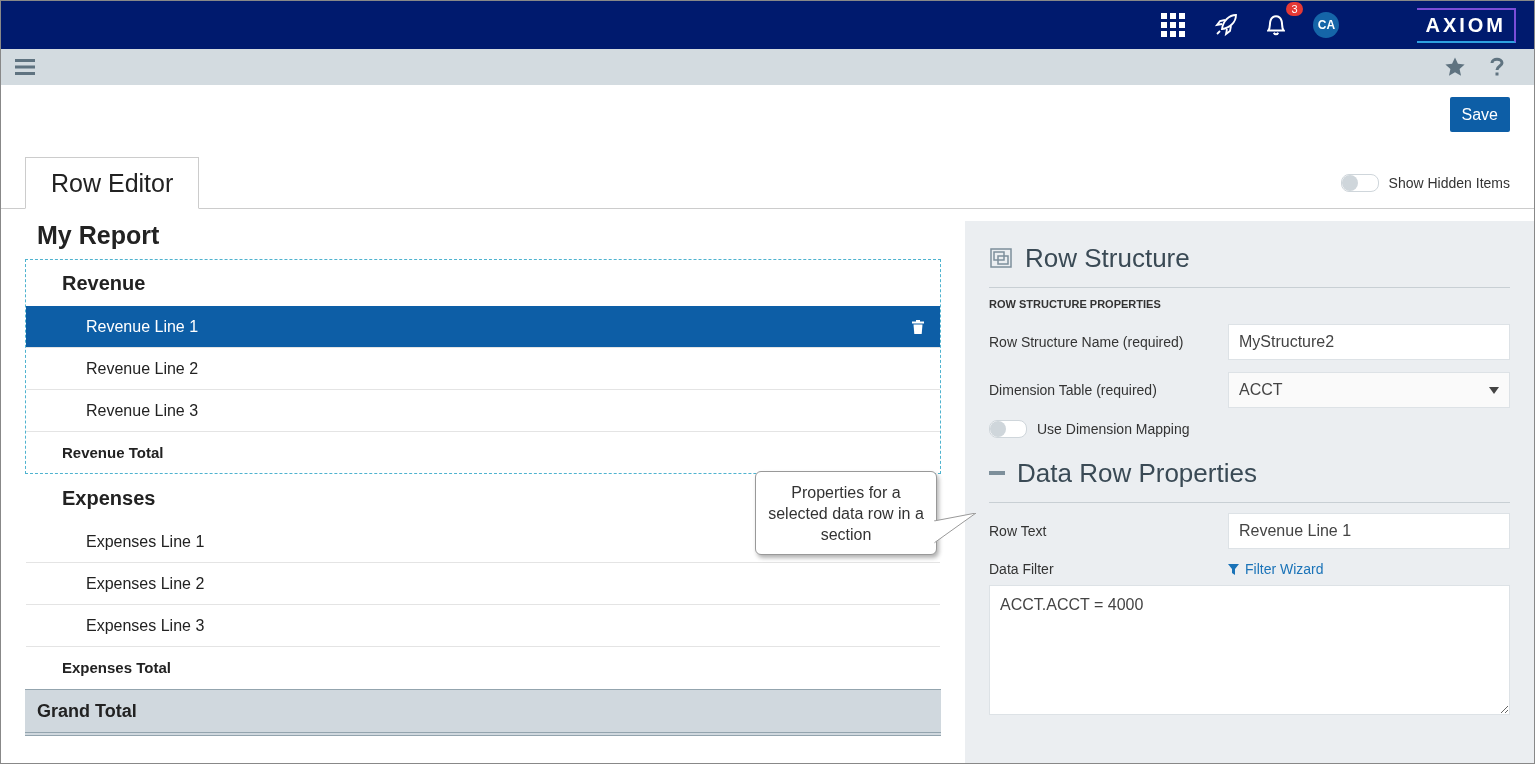 Image resolution: width=1535 pixels, height=764 pixels. Describe the element at coordinates (104, 283) in the screenshot. I see `section-header: Revenue` at that location.